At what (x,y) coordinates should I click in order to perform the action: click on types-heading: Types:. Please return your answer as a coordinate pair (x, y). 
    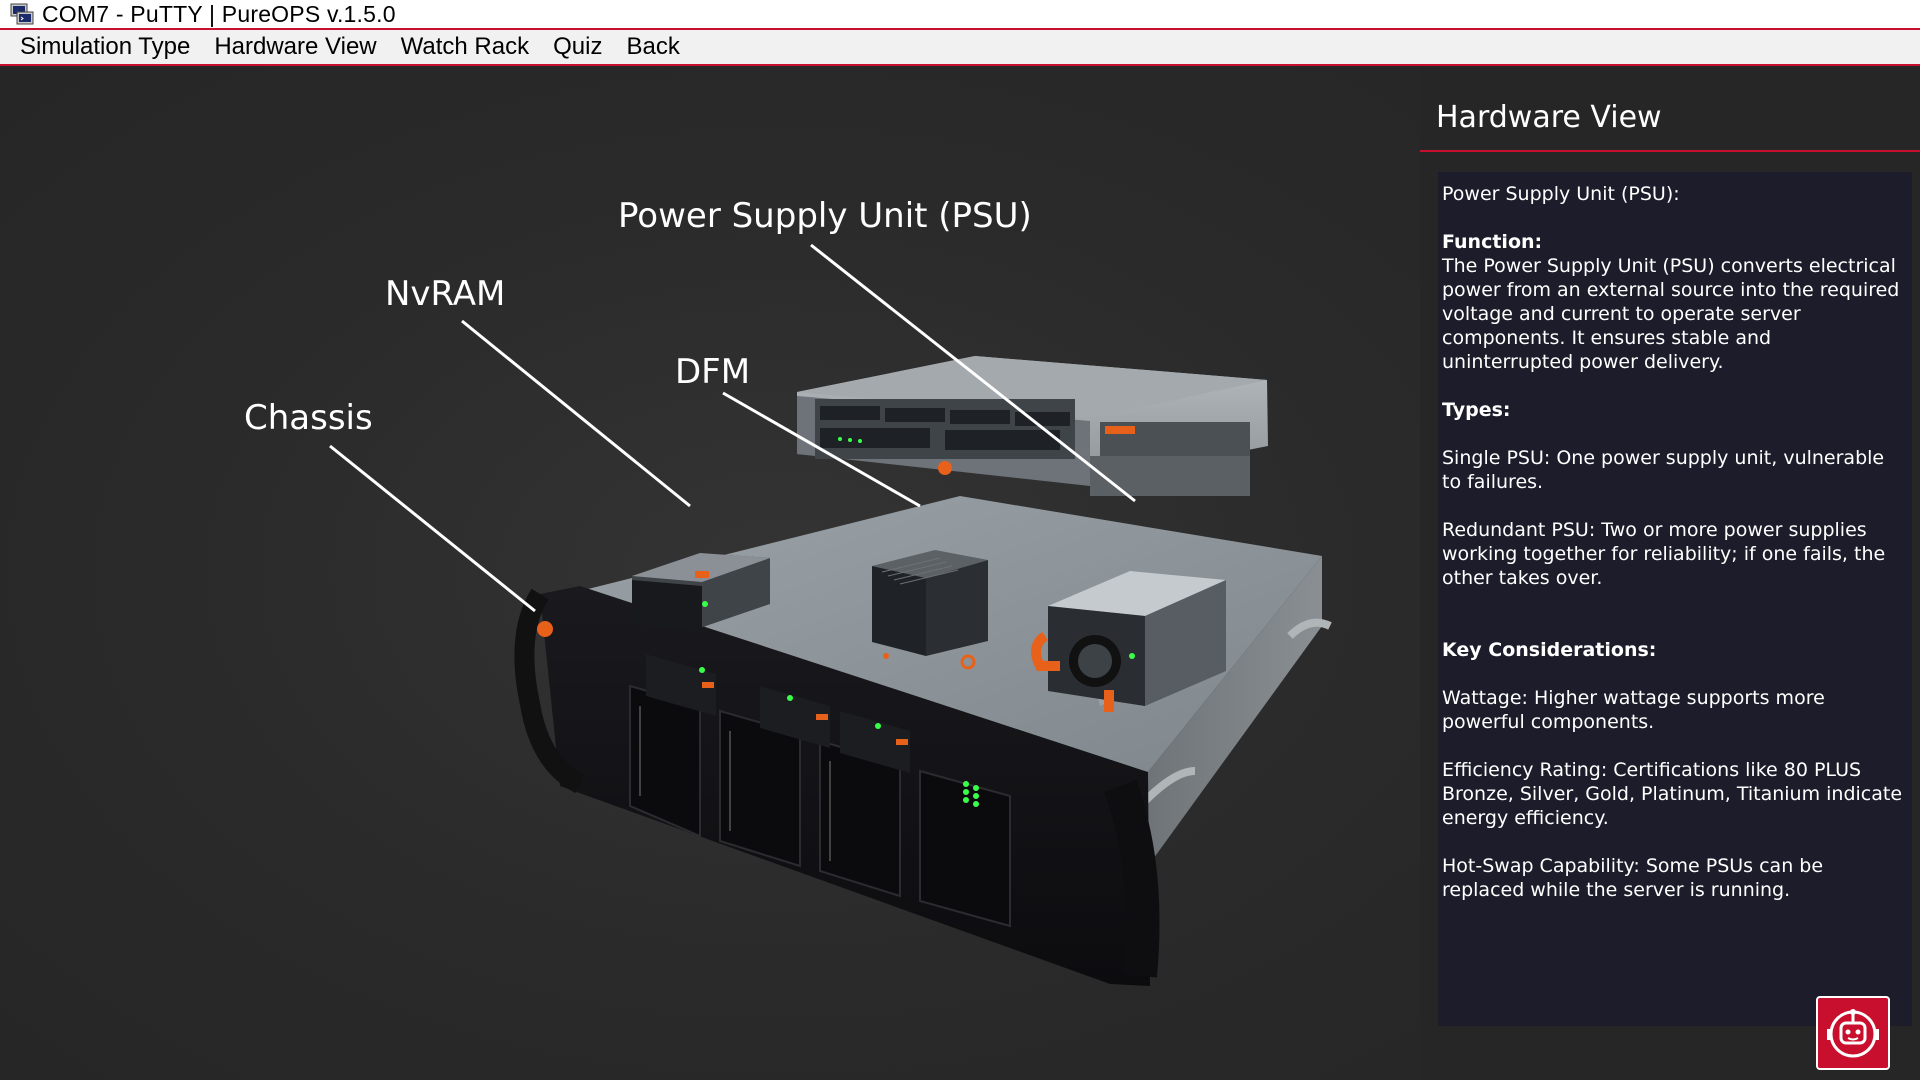
    Looking at the image, I should click on (1476, 410).